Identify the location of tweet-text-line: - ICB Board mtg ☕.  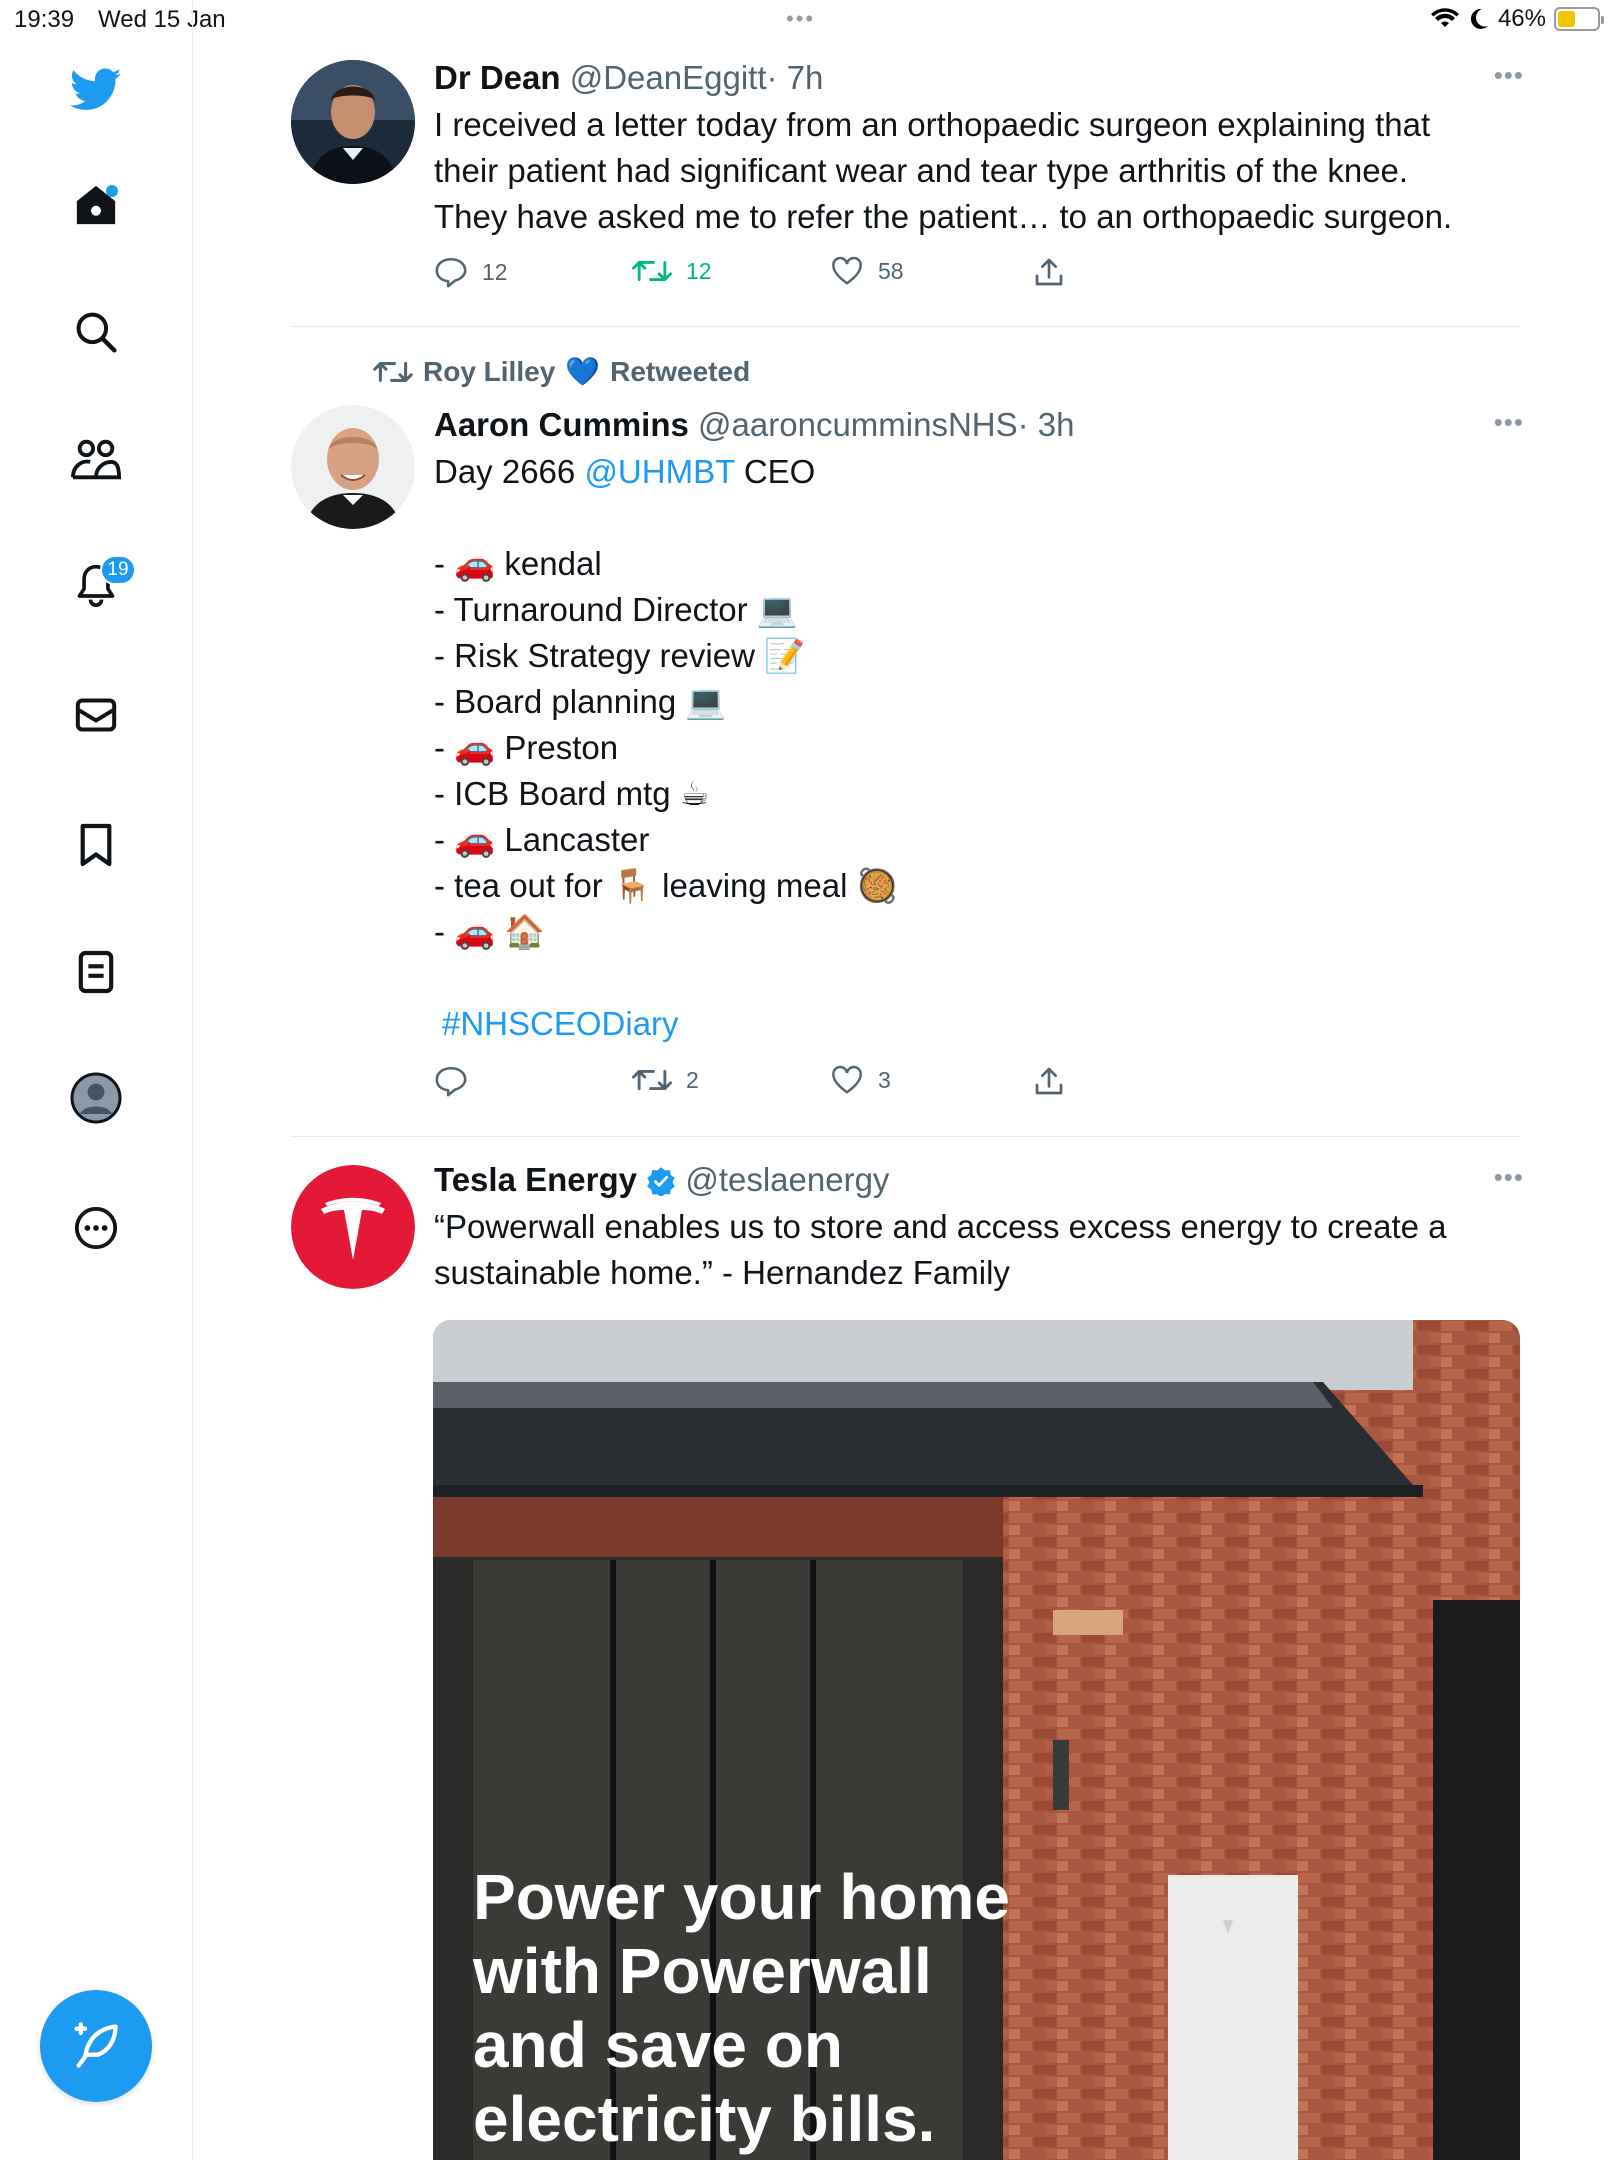
(572, 793).